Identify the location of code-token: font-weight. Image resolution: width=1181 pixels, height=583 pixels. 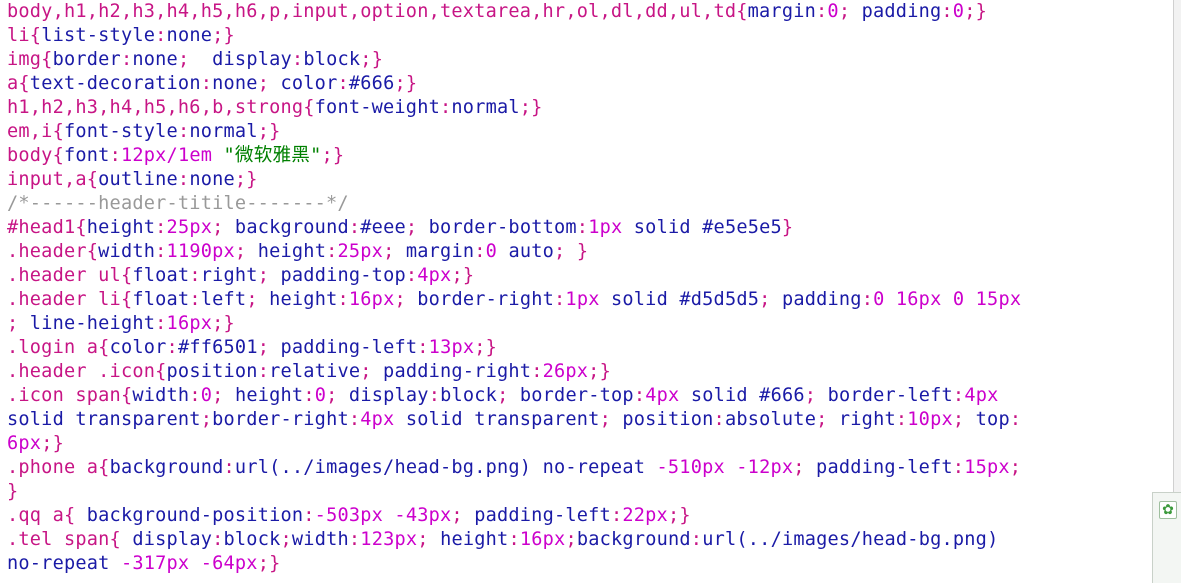
(377, 107).